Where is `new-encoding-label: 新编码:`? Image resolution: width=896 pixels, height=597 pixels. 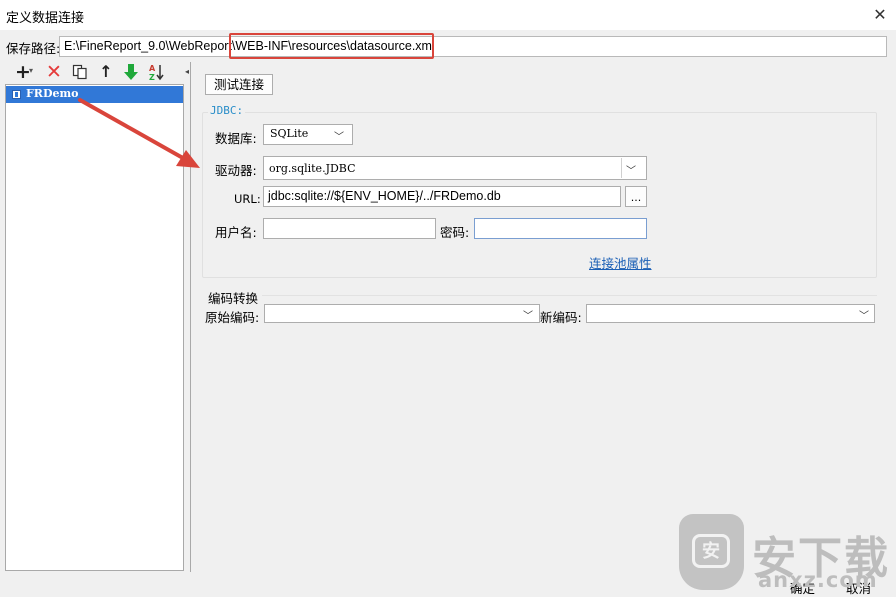 new-encoding-label: 新编码: is located at coordinates (561, 317).